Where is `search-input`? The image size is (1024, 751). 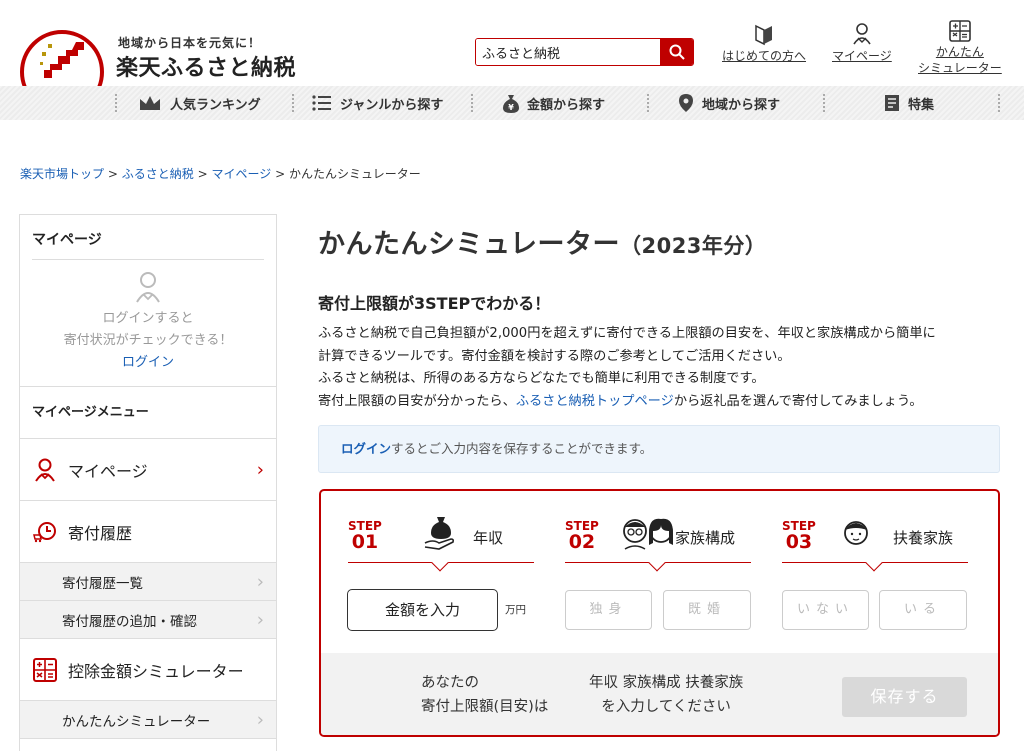
search-input is located at coordinates (568, 52).